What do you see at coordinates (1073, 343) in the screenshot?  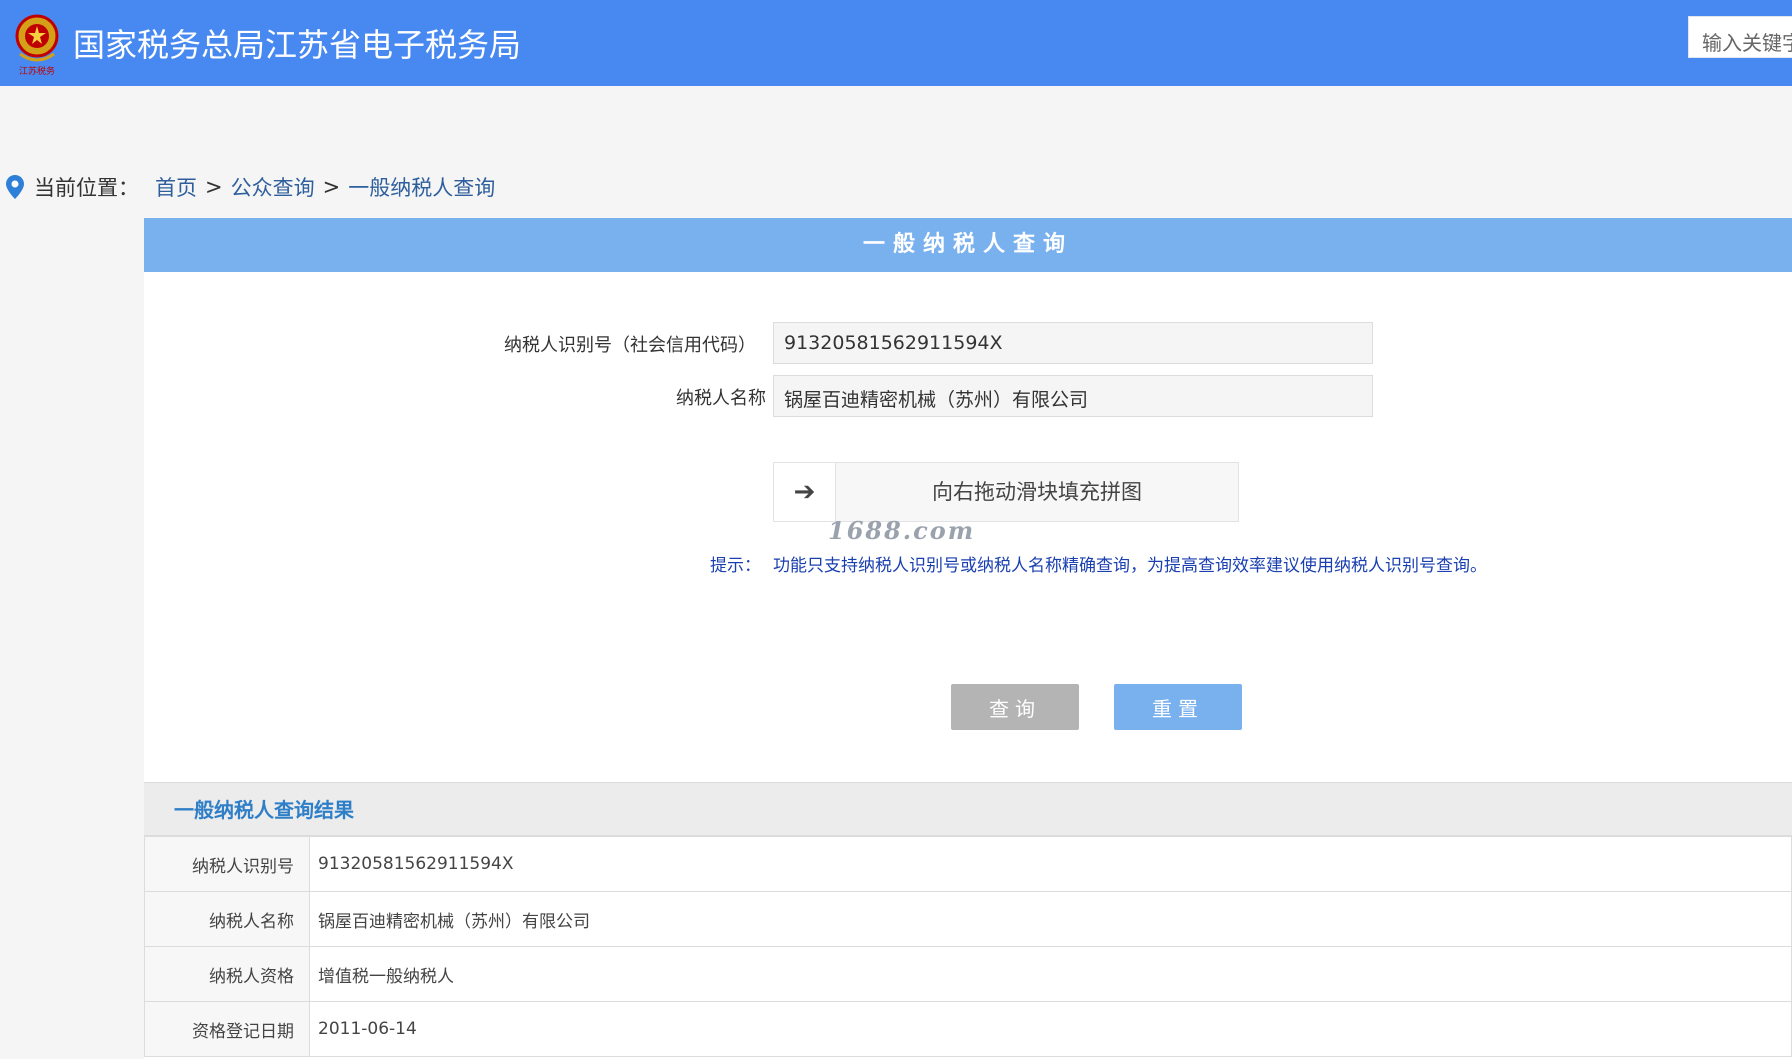 I see `taxpayer-id-input: 91320581562911594X` at bounding box center [1073, 343].